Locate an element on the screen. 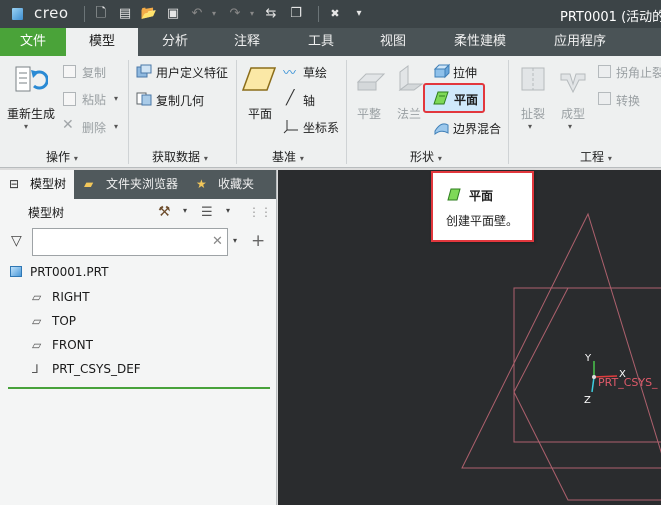  window-icon: ❐ is located at coordinates (296, 14).